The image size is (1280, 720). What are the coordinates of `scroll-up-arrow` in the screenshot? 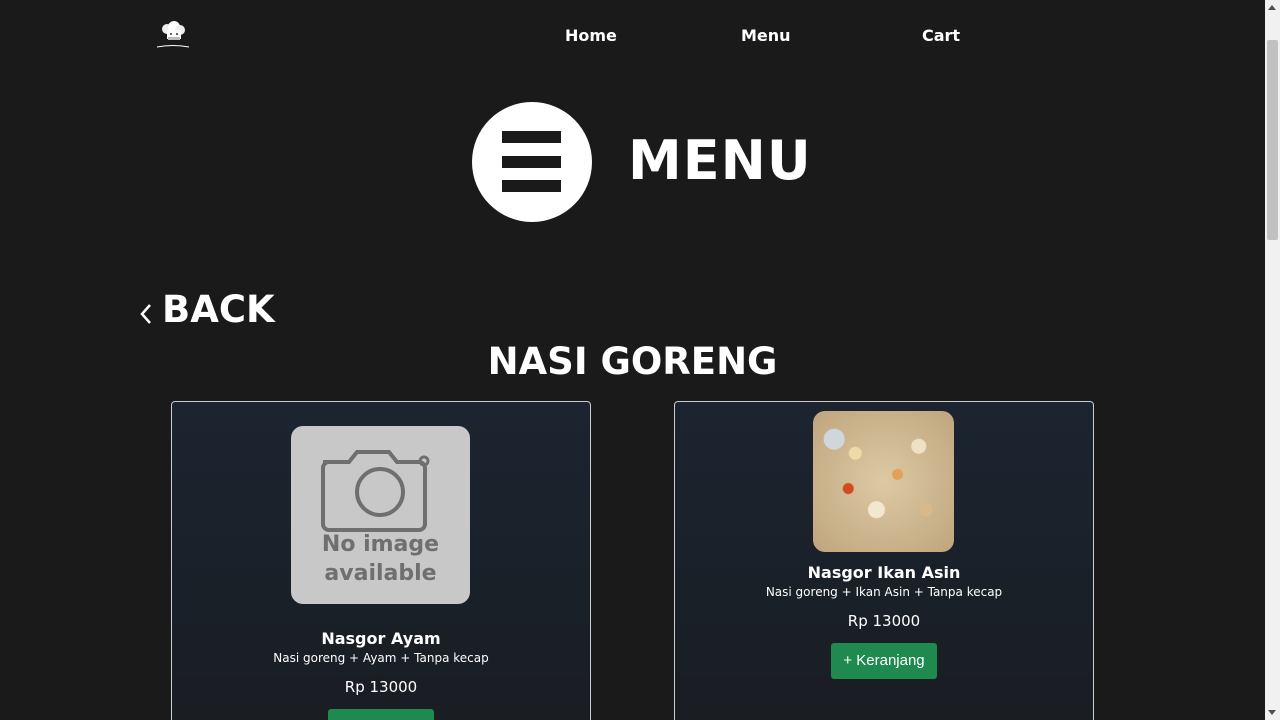 It's located at (1272, 7).